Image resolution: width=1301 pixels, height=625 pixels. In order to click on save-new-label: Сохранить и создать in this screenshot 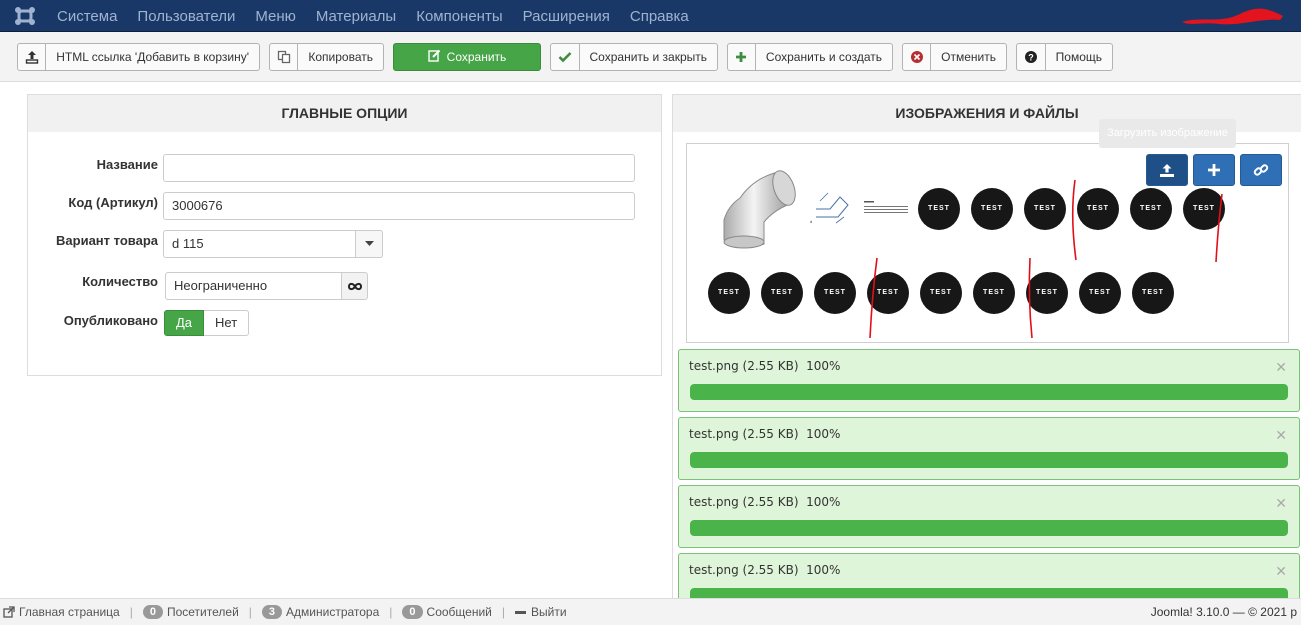, I will do `click(823, 57)`.